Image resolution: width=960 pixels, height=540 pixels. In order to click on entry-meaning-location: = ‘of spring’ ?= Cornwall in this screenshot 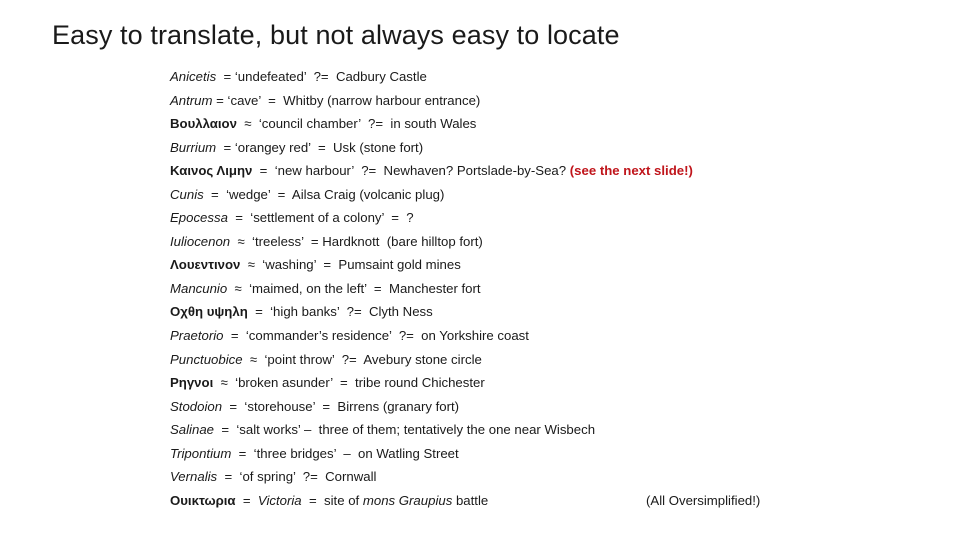, I will do `click(297, 477)`.